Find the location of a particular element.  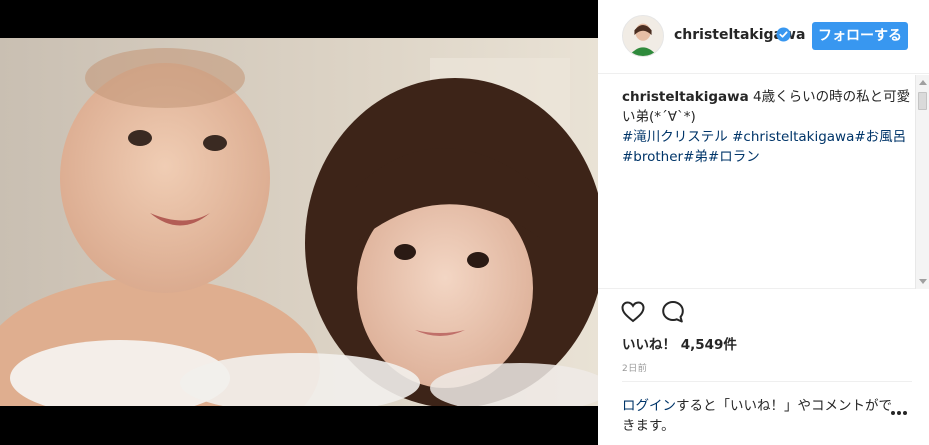

more-options-icon is located at coordinates (899, 413).